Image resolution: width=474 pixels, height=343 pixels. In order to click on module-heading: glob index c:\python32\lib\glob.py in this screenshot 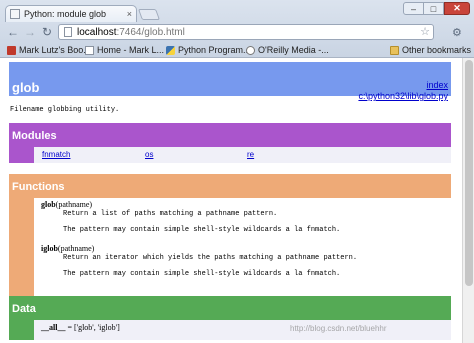, I will do `click(230, 81)`.